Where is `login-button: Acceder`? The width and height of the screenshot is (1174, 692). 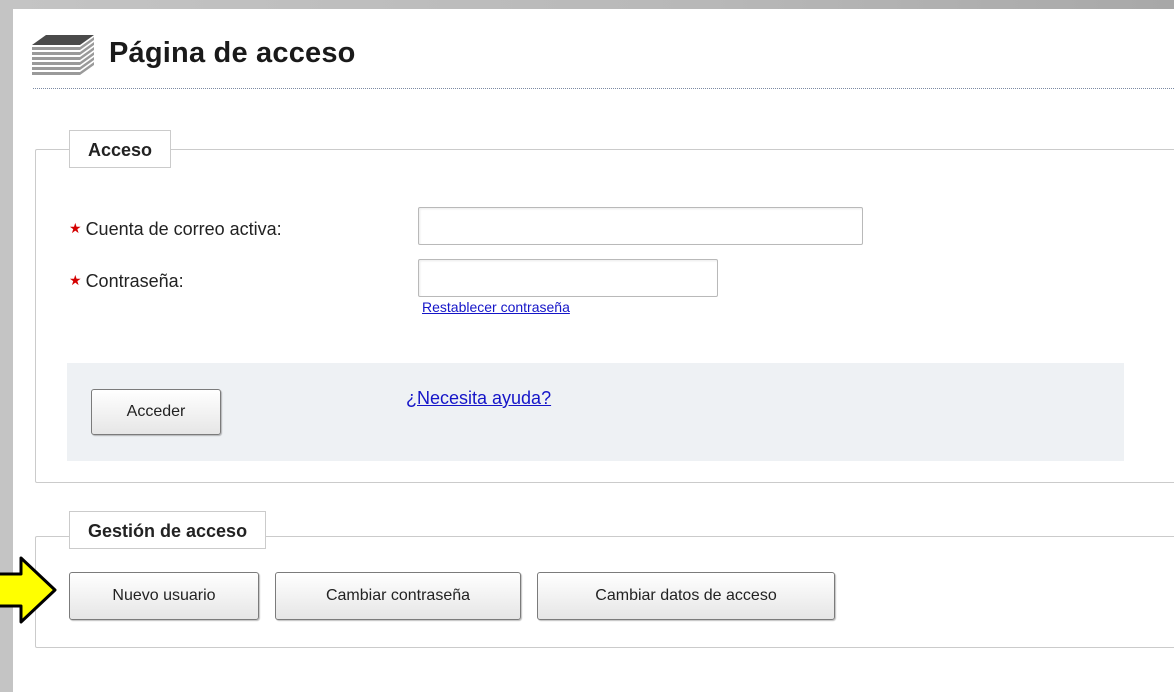
login-button: Acceder is located at coordinates (156, 412).